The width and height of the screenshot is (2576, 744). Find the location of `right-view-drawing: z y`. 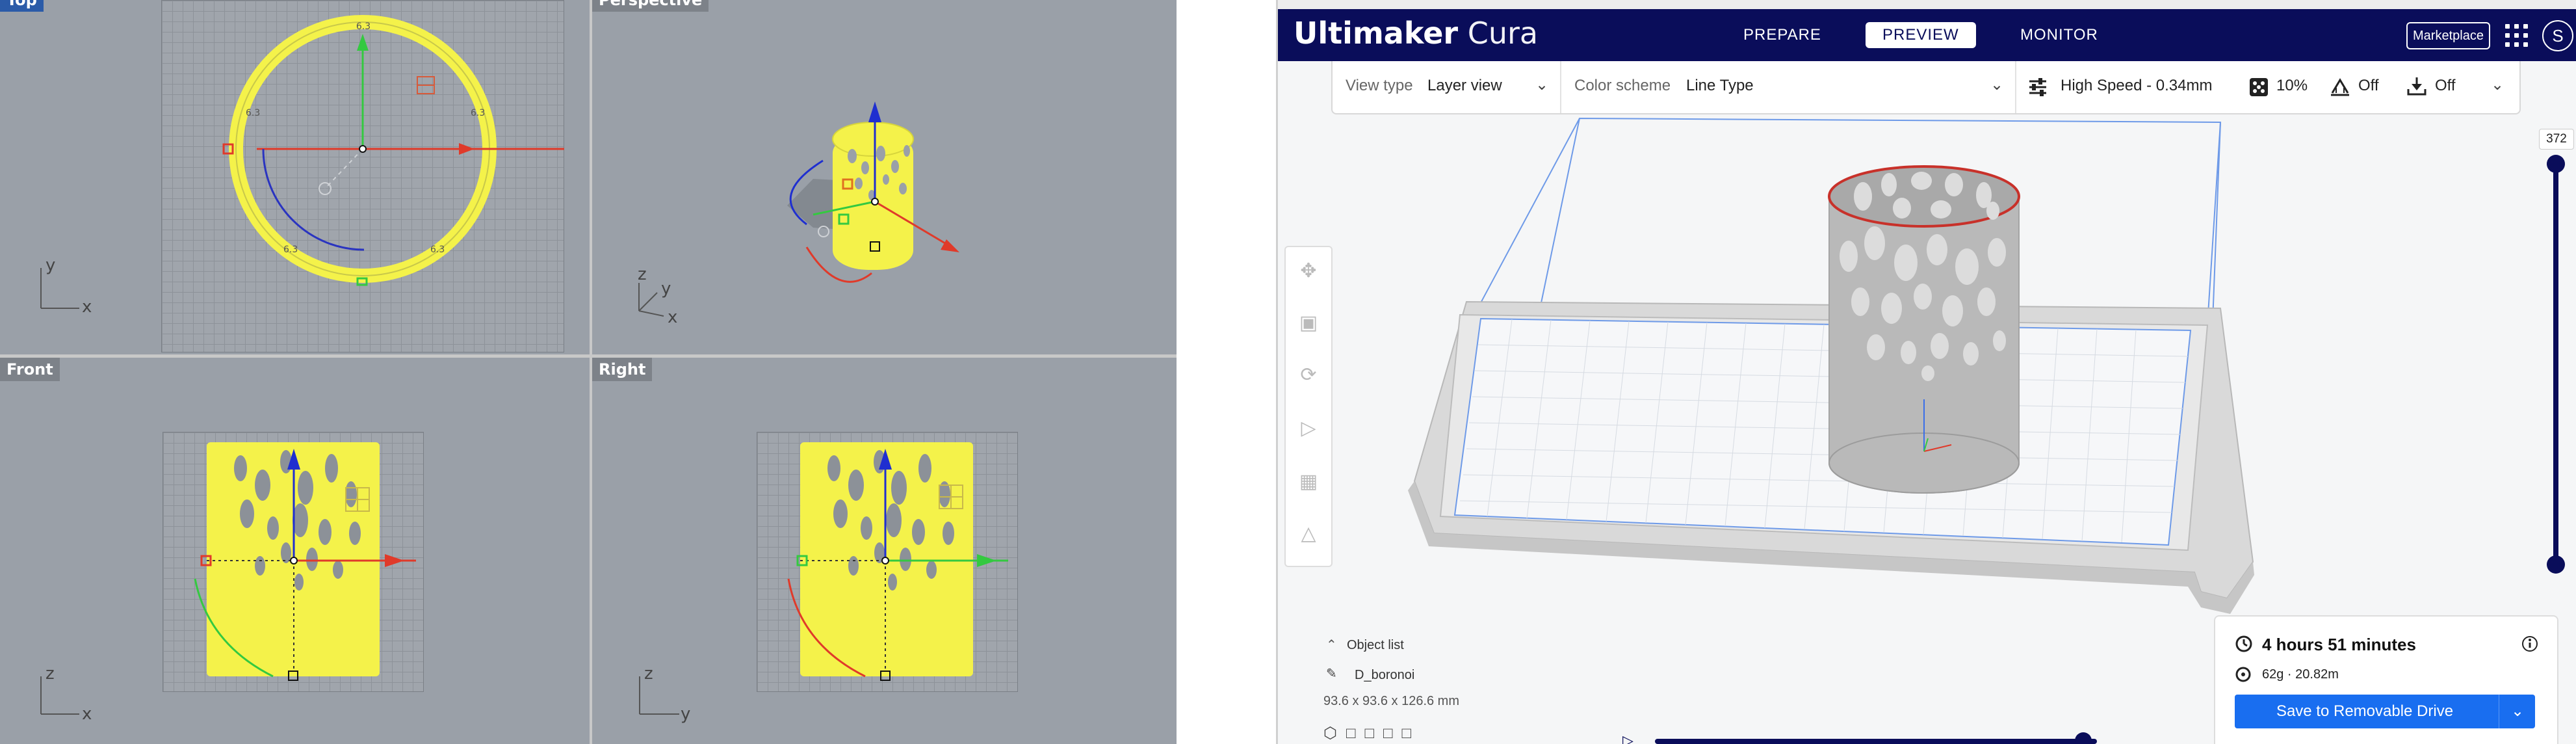

right-view-drawing: z y is located at coordinates (823, 583).